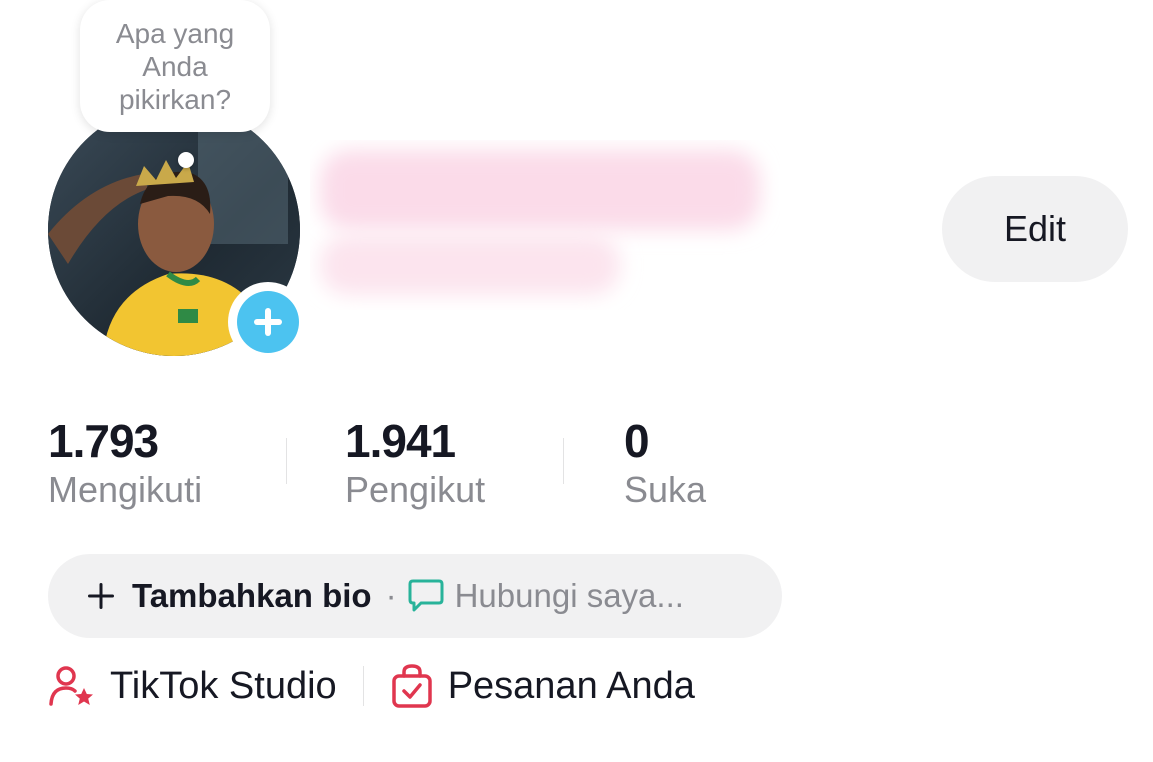 This screenshot has height=762, width=1153. I want to click on your-orders-label: Pesanan Anda, so click(571, 685).